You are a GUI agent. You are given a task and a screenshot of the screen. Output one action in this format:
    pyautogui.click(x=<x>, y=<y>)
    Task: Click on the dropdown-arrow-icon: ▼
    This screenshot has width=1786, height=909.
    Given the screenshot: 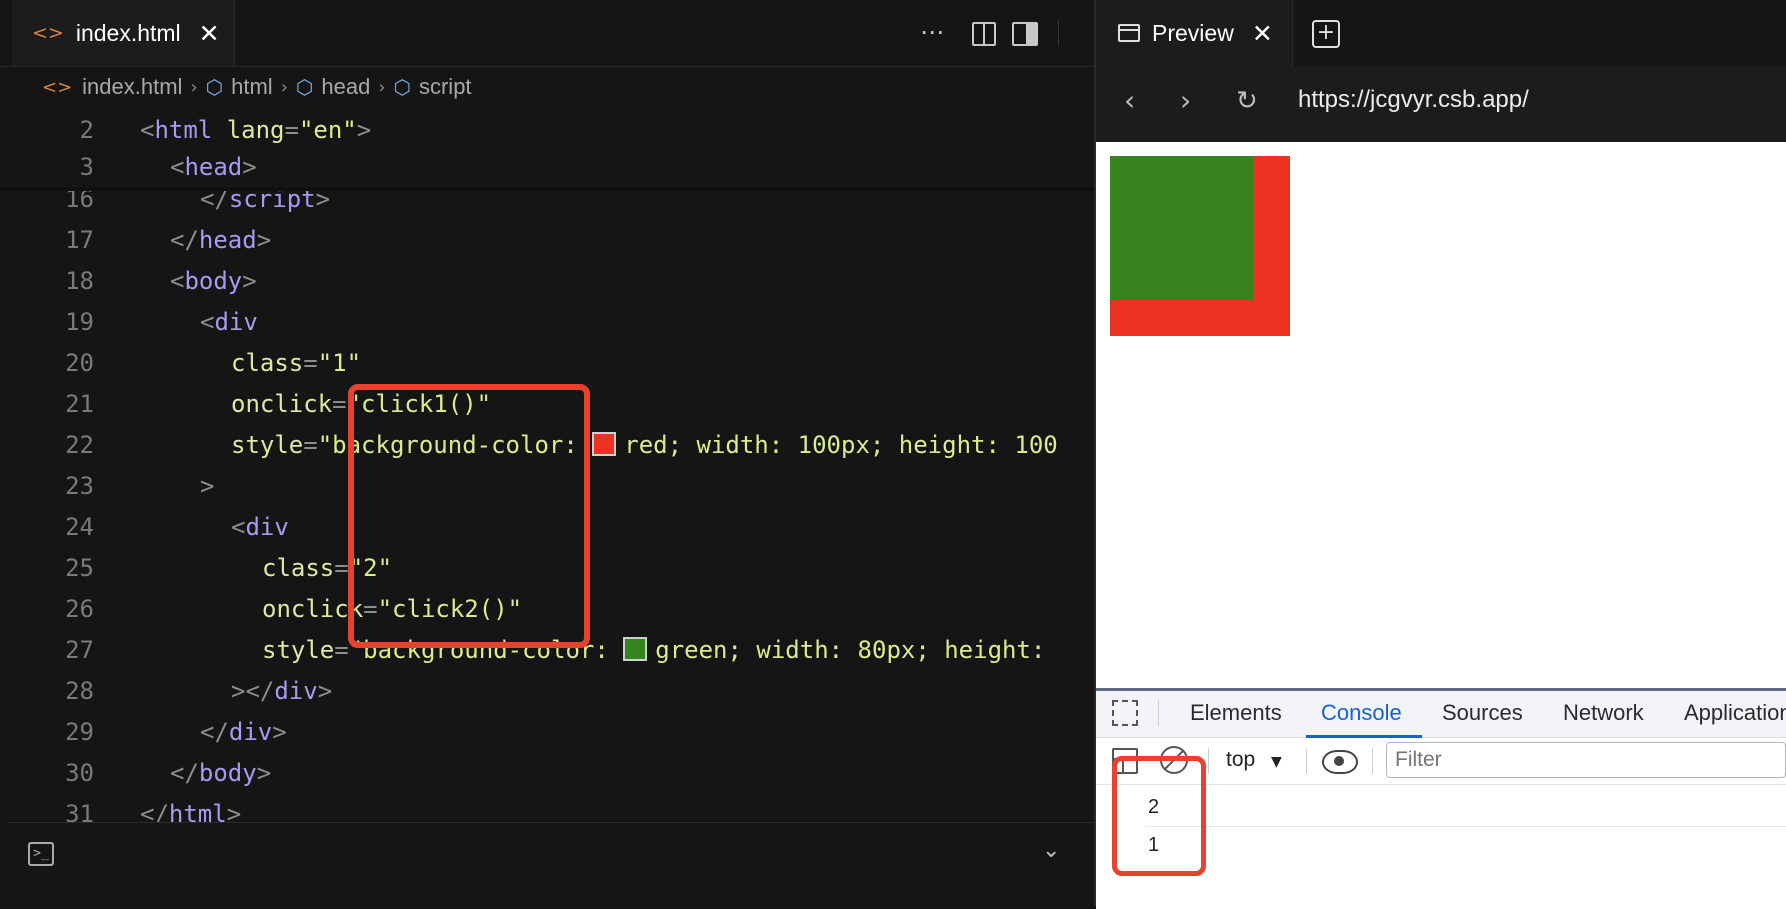 What is the action you would take?
    pyautogui.click(x=1276, y=762)
    